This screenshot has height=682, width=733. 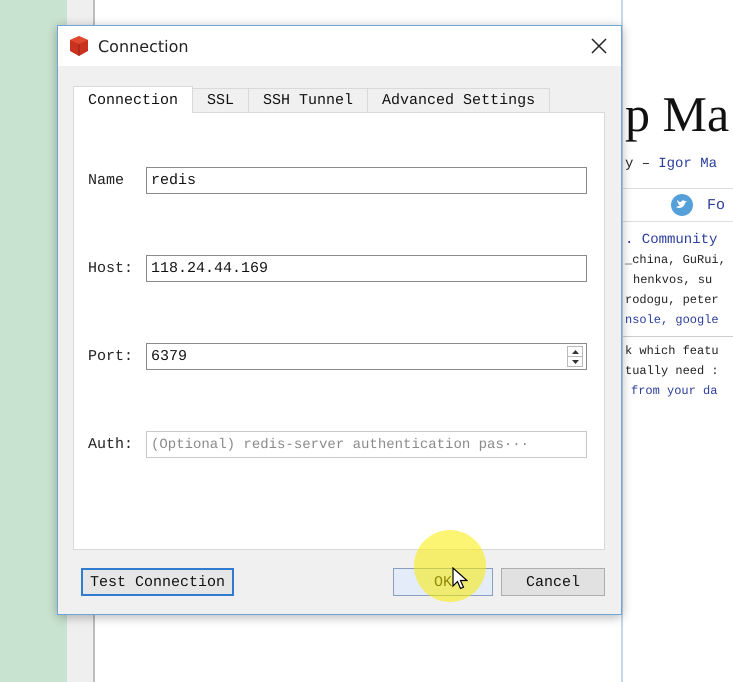 What do you see at coordinates (553, 582) in the screenshot?
I see `dialog-button: Cancel` at bounding box center [553, 582].